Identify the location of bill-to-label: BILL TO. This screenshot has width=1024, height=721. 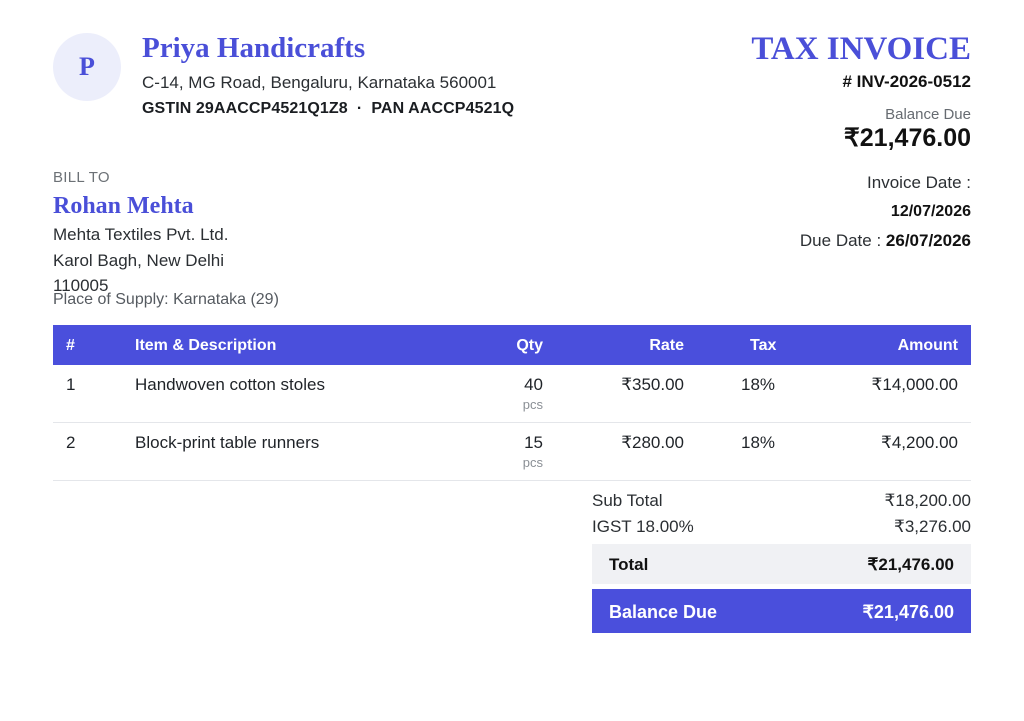
(81, 177).